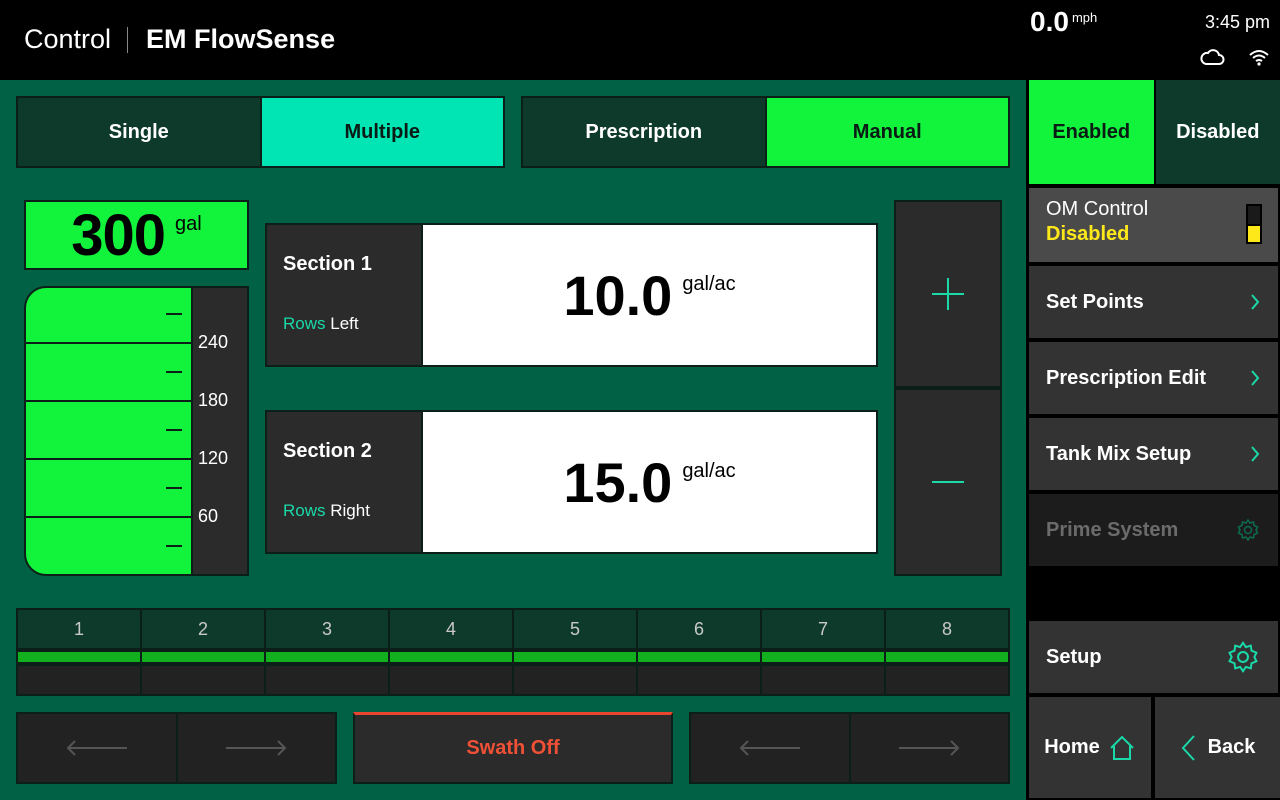  What do you see at coordinates (382, 132) in the screenshot?
I see `mode-multiple-option: Multiple` at bounding box center [382, 132].